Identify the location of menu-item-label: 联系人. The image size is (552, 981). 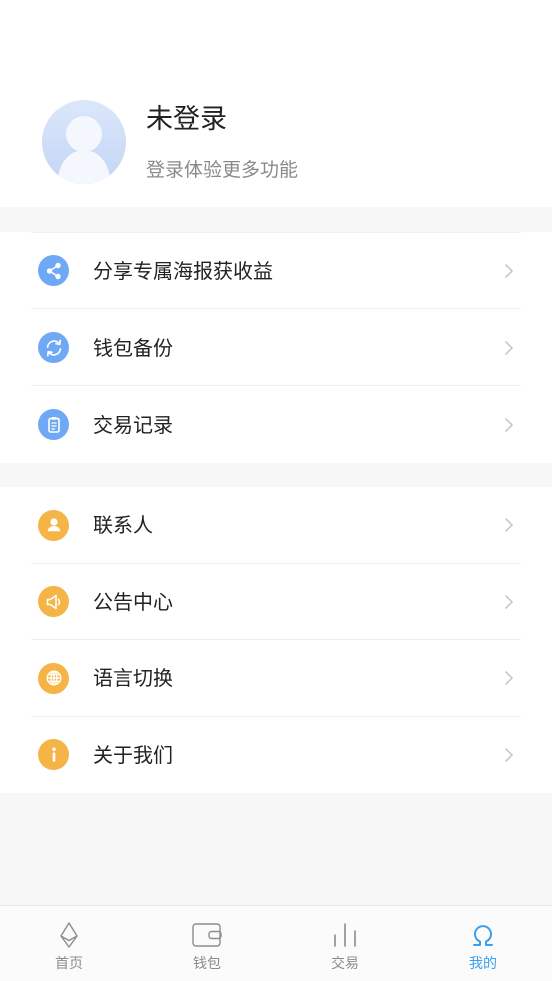
(123, 525).